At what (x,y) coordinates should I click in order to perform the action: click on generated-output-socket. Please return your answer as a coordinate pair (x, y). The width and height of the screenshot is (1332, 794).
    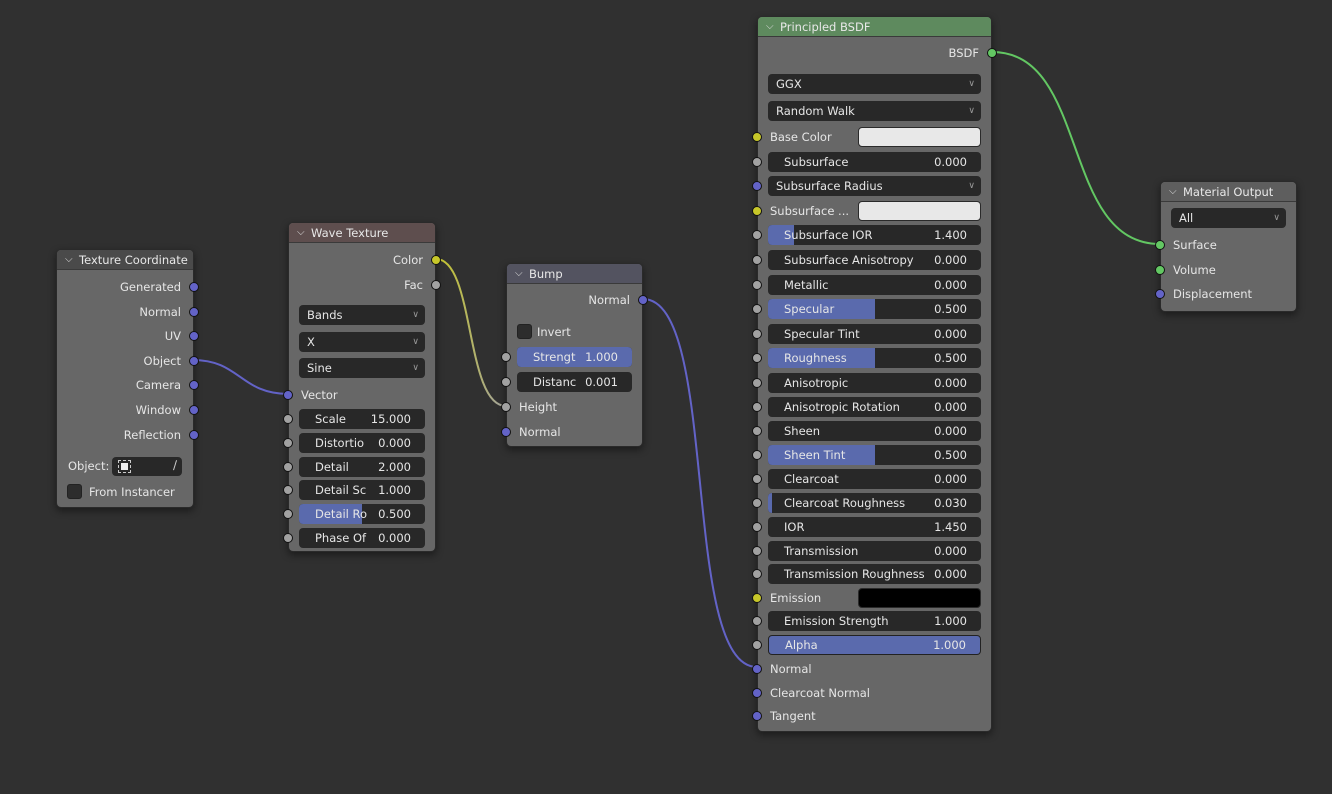
    Looking at the image, I should click on (194, 287).